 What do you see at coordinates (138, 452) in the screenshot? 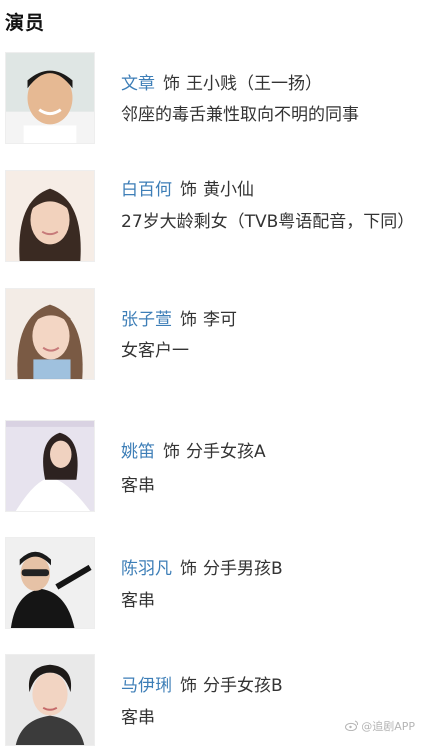
I see `actor-name-link: 姚笛` at bounding box center [138, 452].